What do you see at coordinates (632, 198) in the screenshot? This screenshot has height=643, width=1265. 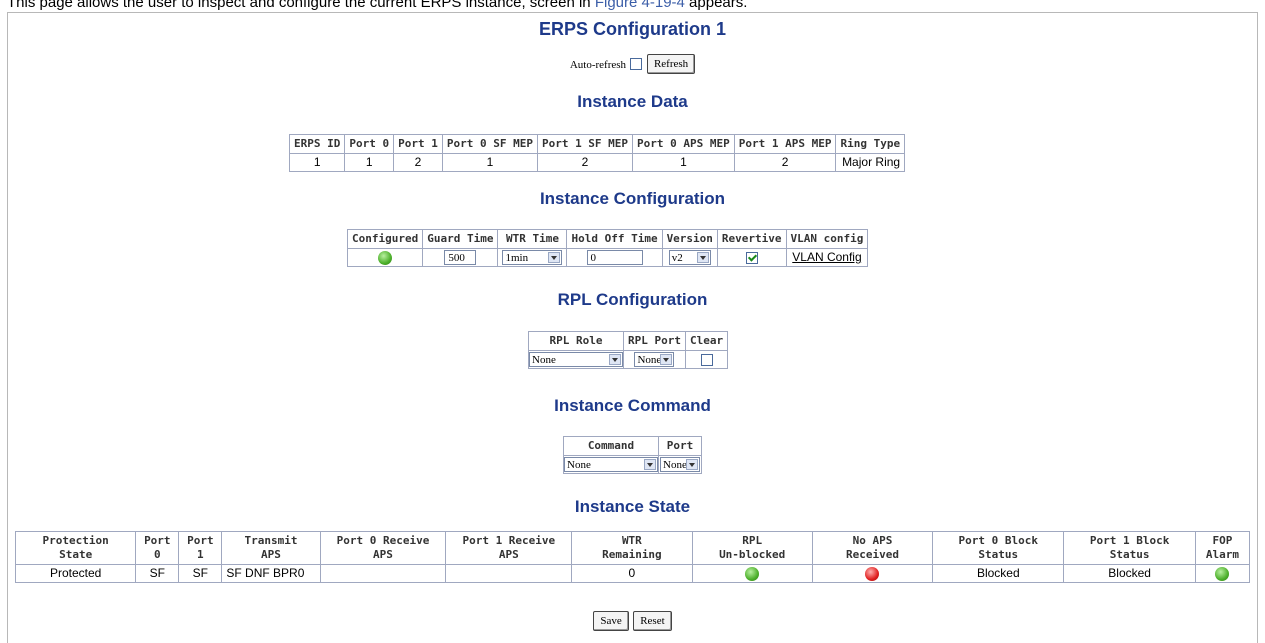 I see `instance-configuration-heading: Instance Configuration` at bounding box center [632, 198].